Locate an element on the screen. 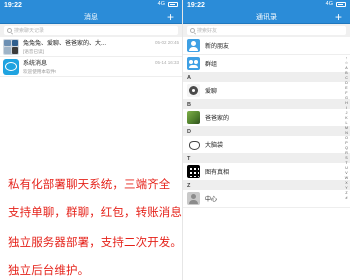 The width and height of the screenshot is (350, 280). contact-name: 中心 is located at coordinates (211, 200).